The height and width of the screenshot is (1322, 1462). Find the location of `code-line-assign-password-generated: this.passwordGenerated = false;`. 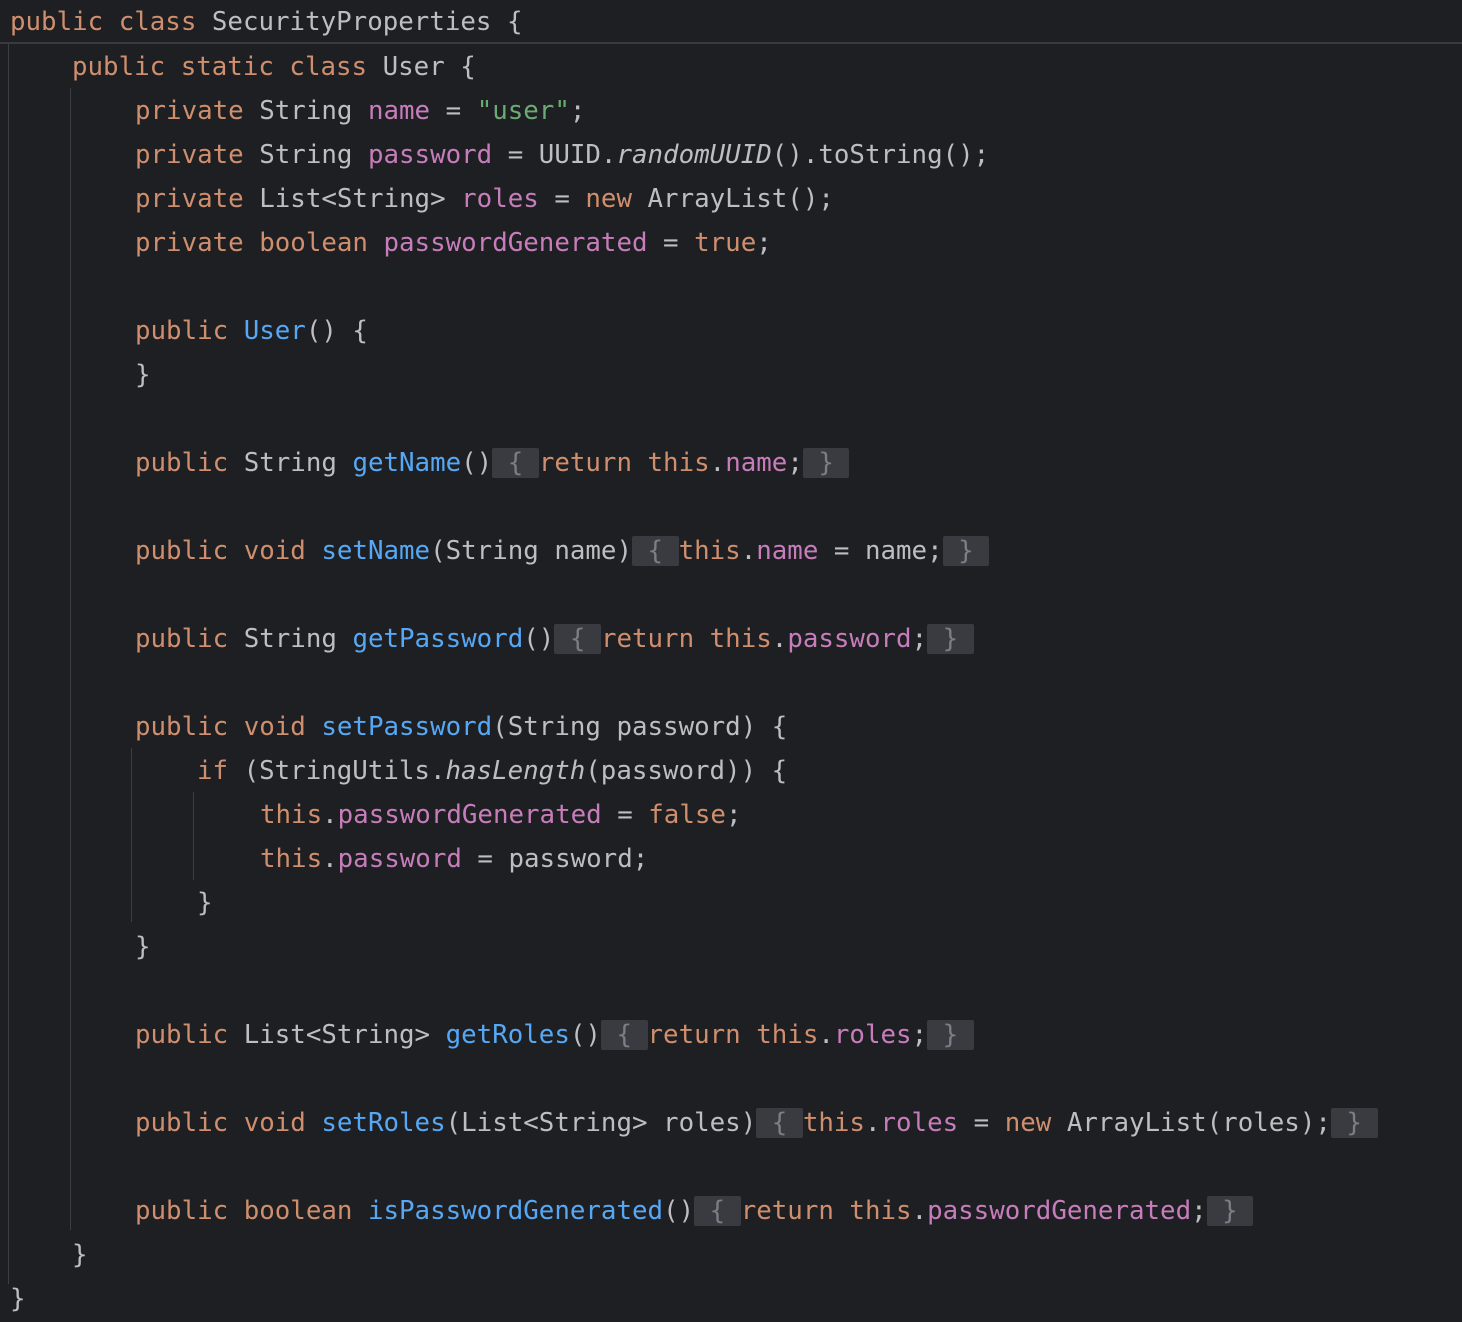

code-line-assign-password-generated: this.passwordGenerated = false; is located at coordinates (500, 815).